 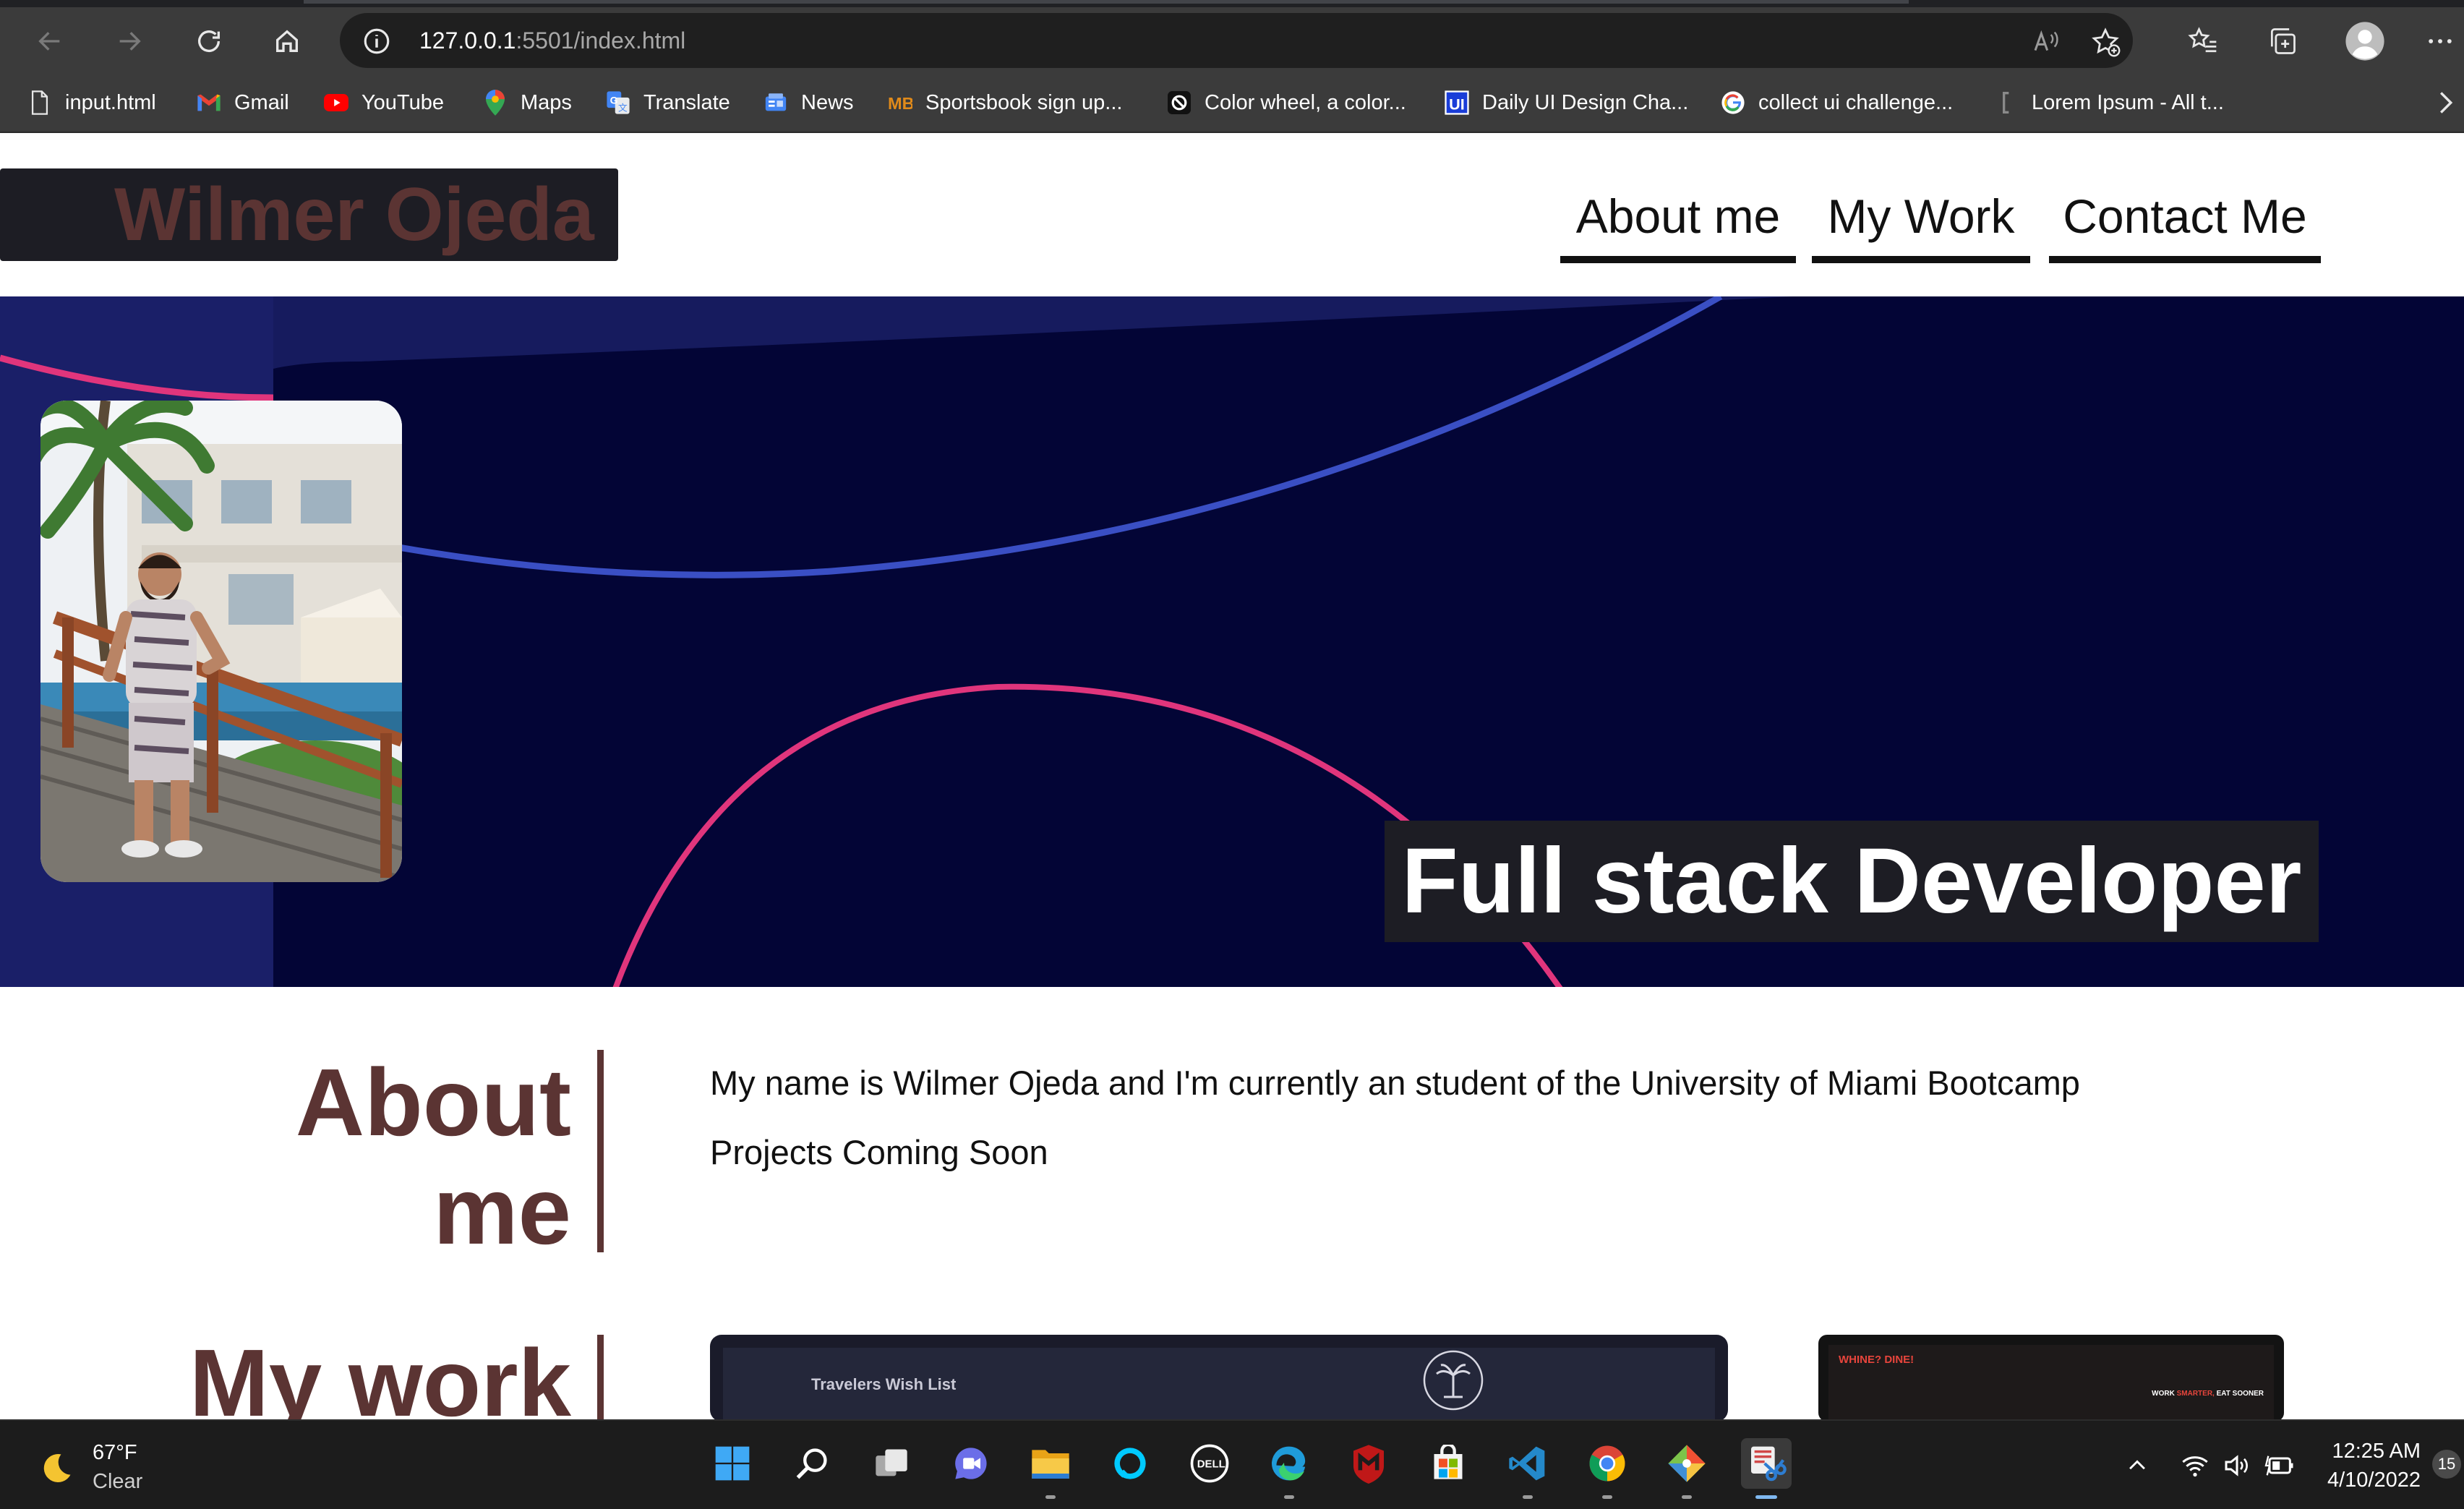 I want to click on chrome-icon, so click(x=1607, y=1463).